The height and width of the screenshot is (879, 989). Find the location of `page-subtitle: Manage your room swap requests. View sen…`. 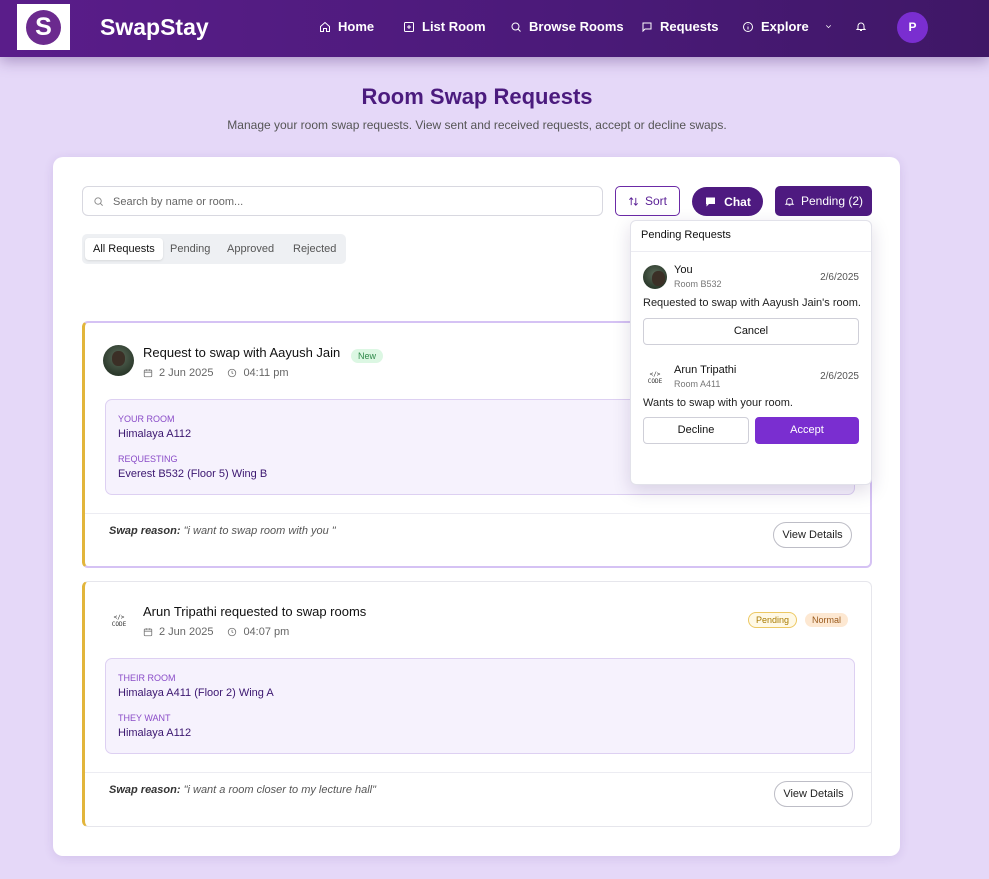

page-subtitle: Manage your room swap requests. View sen… is located at coordinates (477, 125).